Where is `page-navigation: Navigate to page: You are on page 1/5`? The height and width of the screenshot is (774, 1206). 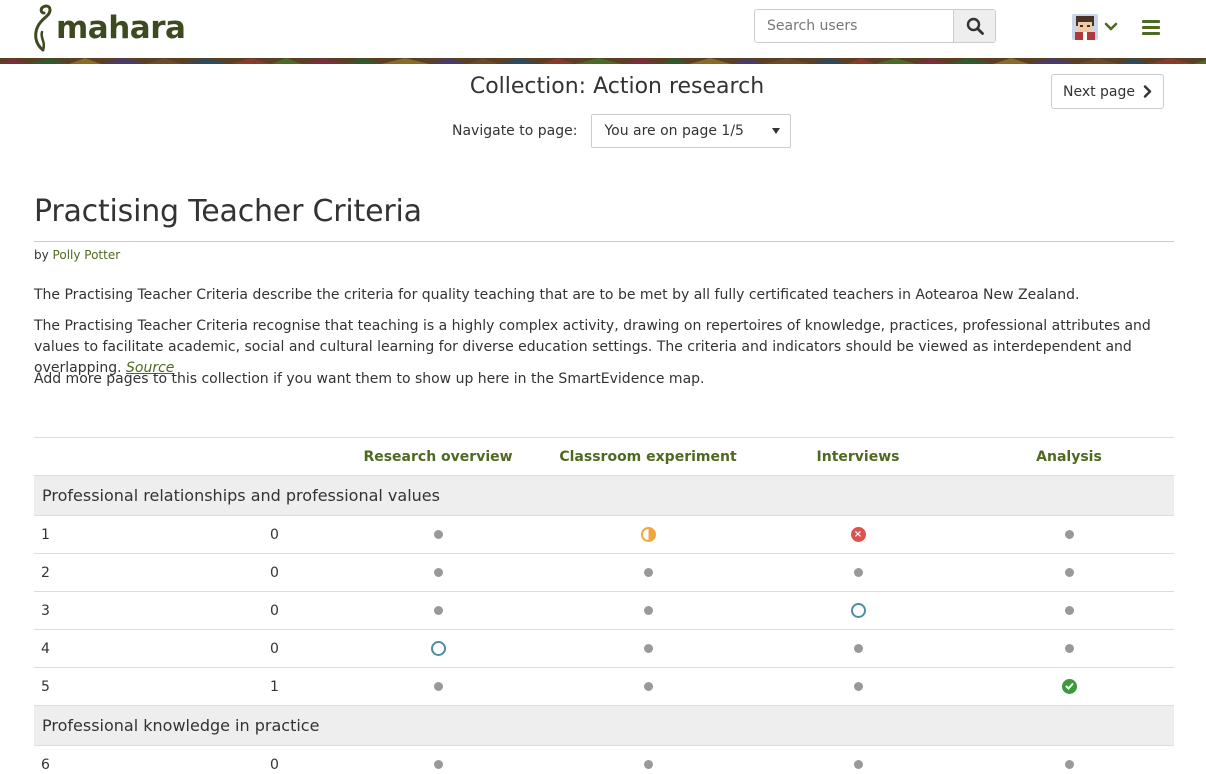
page-navigation: Navigate to page: You are on page 1/5 is located at coordinates (622, 131).